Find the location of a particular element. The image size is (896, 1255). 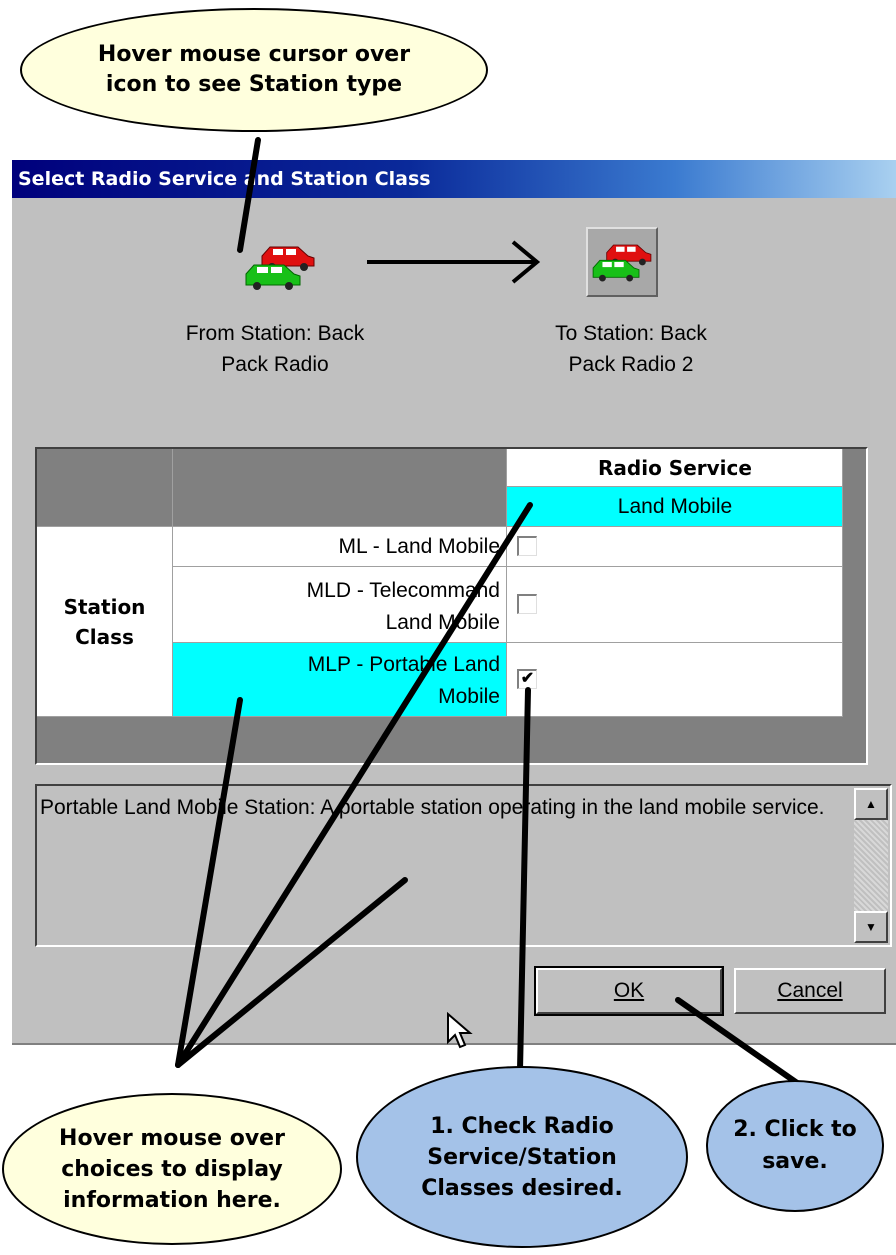

scroll-down-arrow-icon: ▼ is located at coordinates (871, 927).